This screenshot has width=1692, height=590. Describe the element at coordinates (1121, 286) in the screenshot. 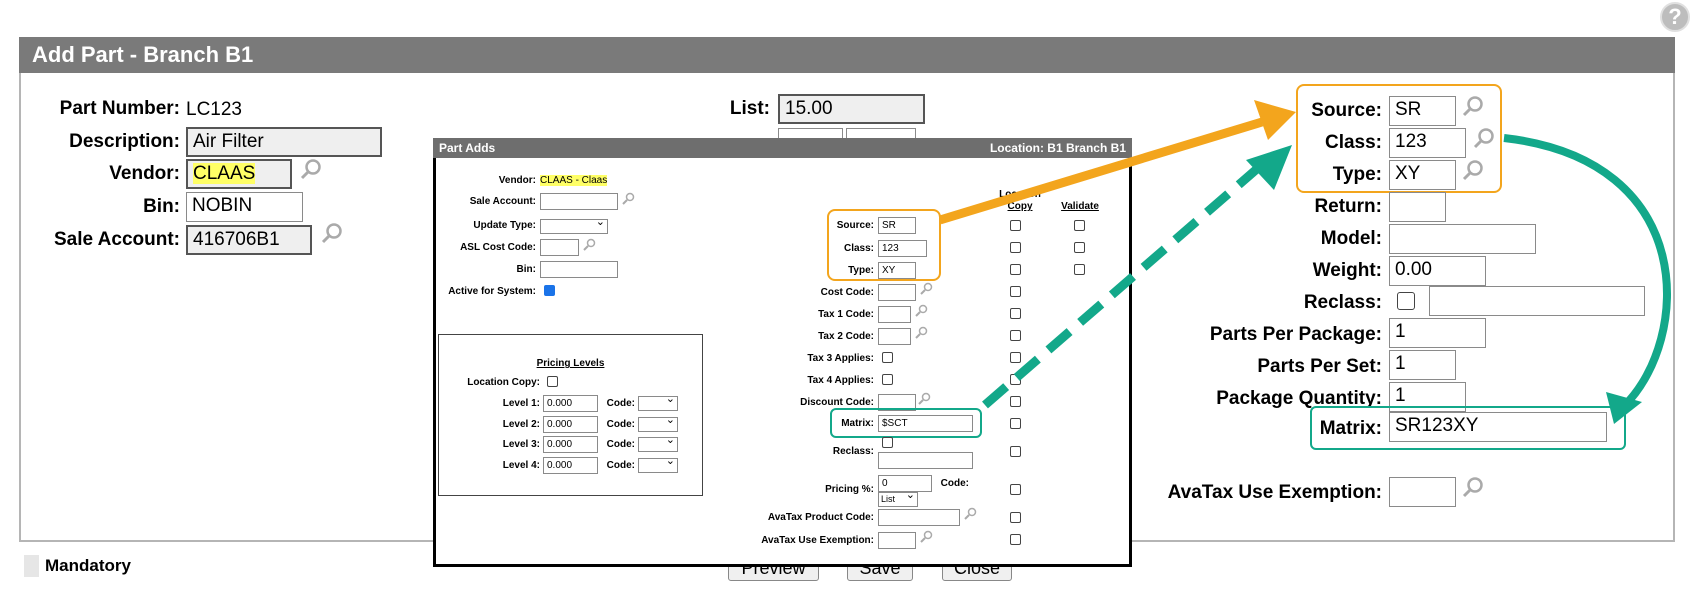

I see `teal-dashed-arrow-line` at that location.